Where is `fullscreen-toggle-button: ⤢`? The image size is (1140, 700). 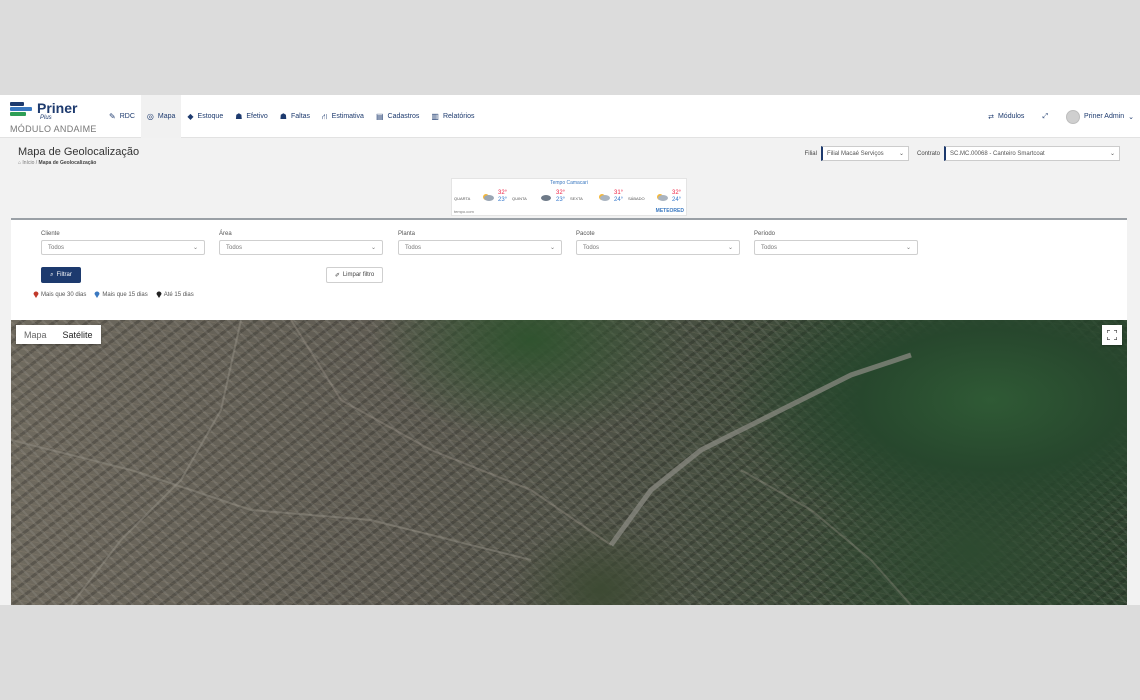 fullscreen-toggle-button: ⤢ is located at coordinates (1045, 117).